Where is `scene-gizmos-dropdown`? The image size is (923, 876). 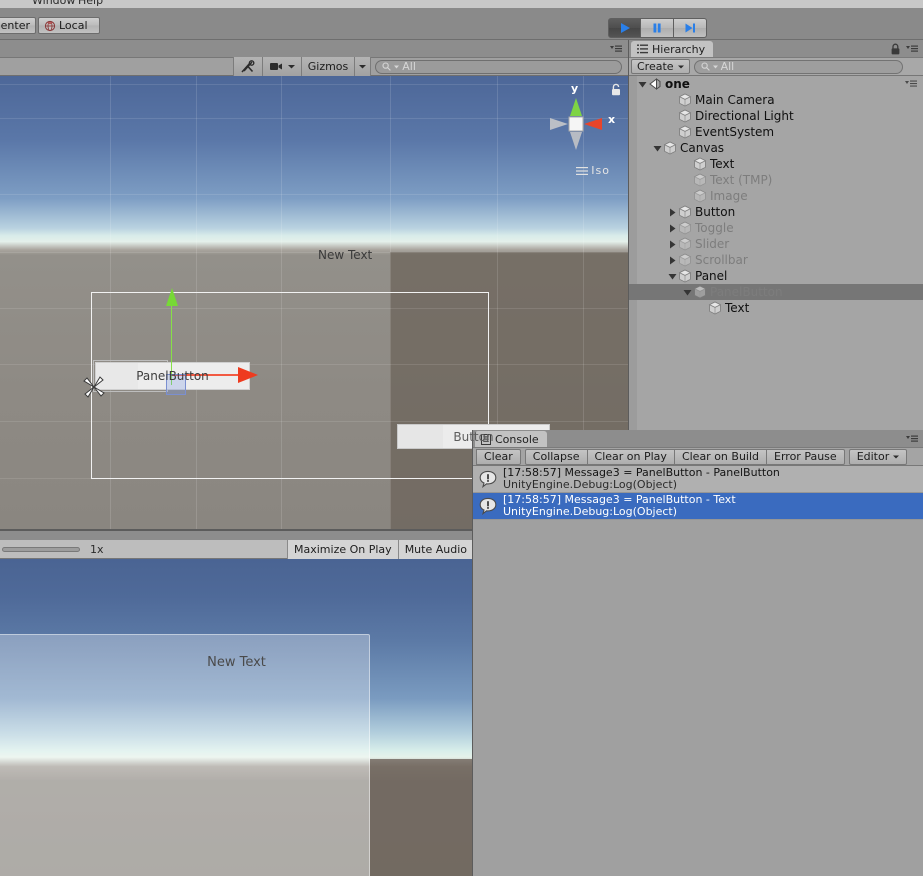 scene-gizmos-dropdown is located at coordinates (363, 66).